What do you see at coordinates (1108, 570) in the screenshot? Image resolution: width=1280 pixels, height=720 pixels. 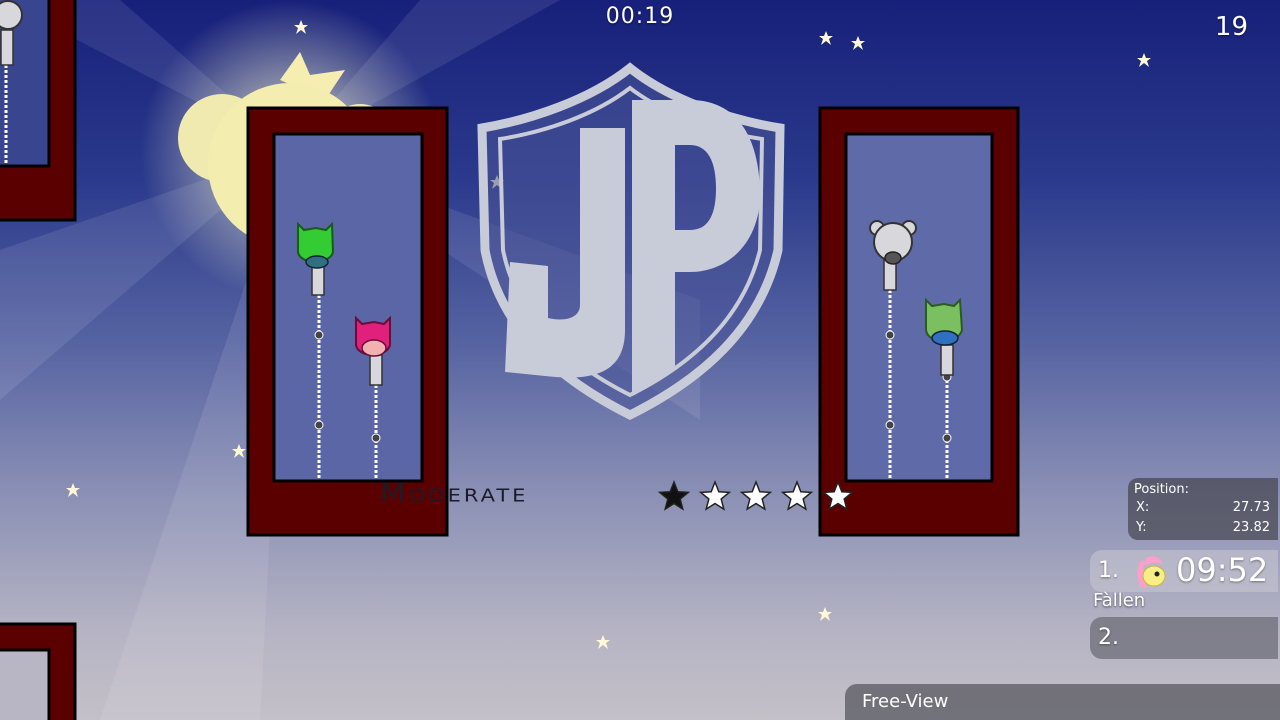 I see `rank-number: 1.` at bounding box center [1108, 570].